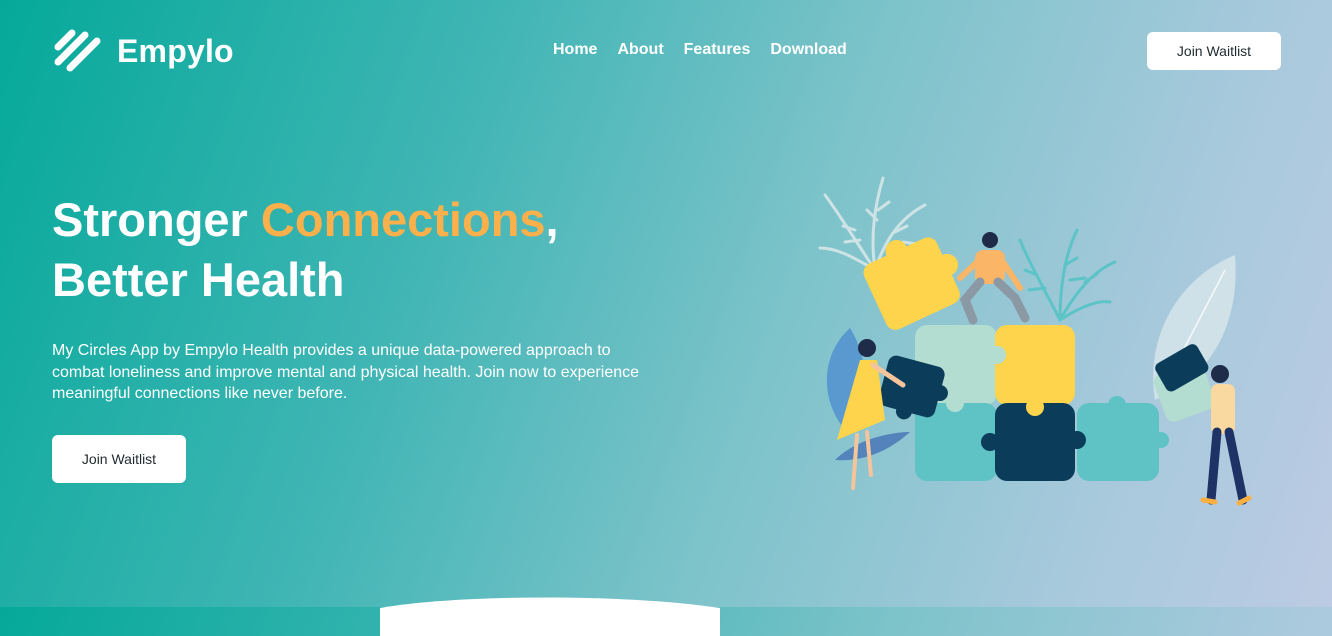  What do you see at coordinates (403, 219) in the screenshot?
I see `hero-title-accent: Connections` at bounding box center [403, 219].